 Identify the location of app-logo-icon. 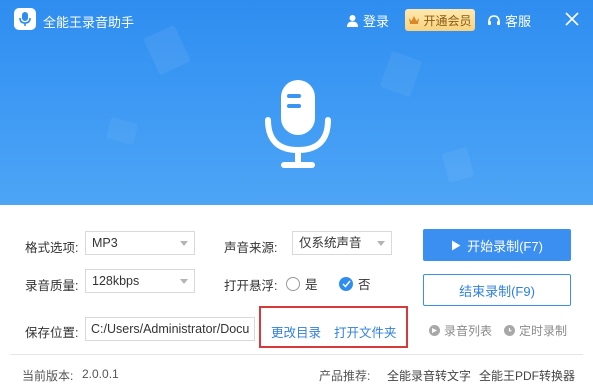
(25, 19).